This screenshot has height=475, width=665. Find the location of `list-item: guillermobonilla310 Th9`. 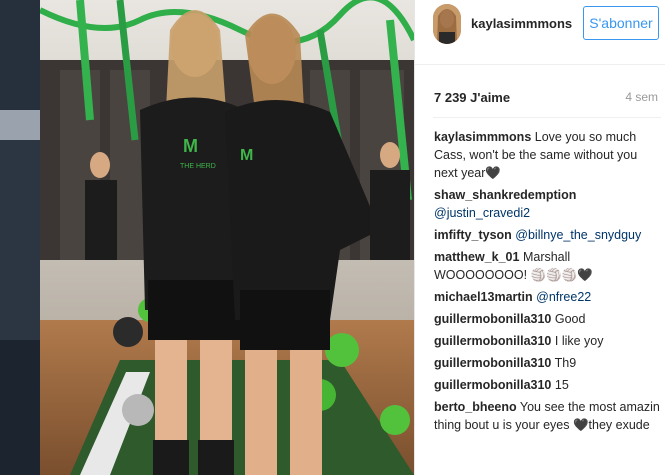

list-item: guillermobonilla310 Th9 is located at coordinates (547, 363).